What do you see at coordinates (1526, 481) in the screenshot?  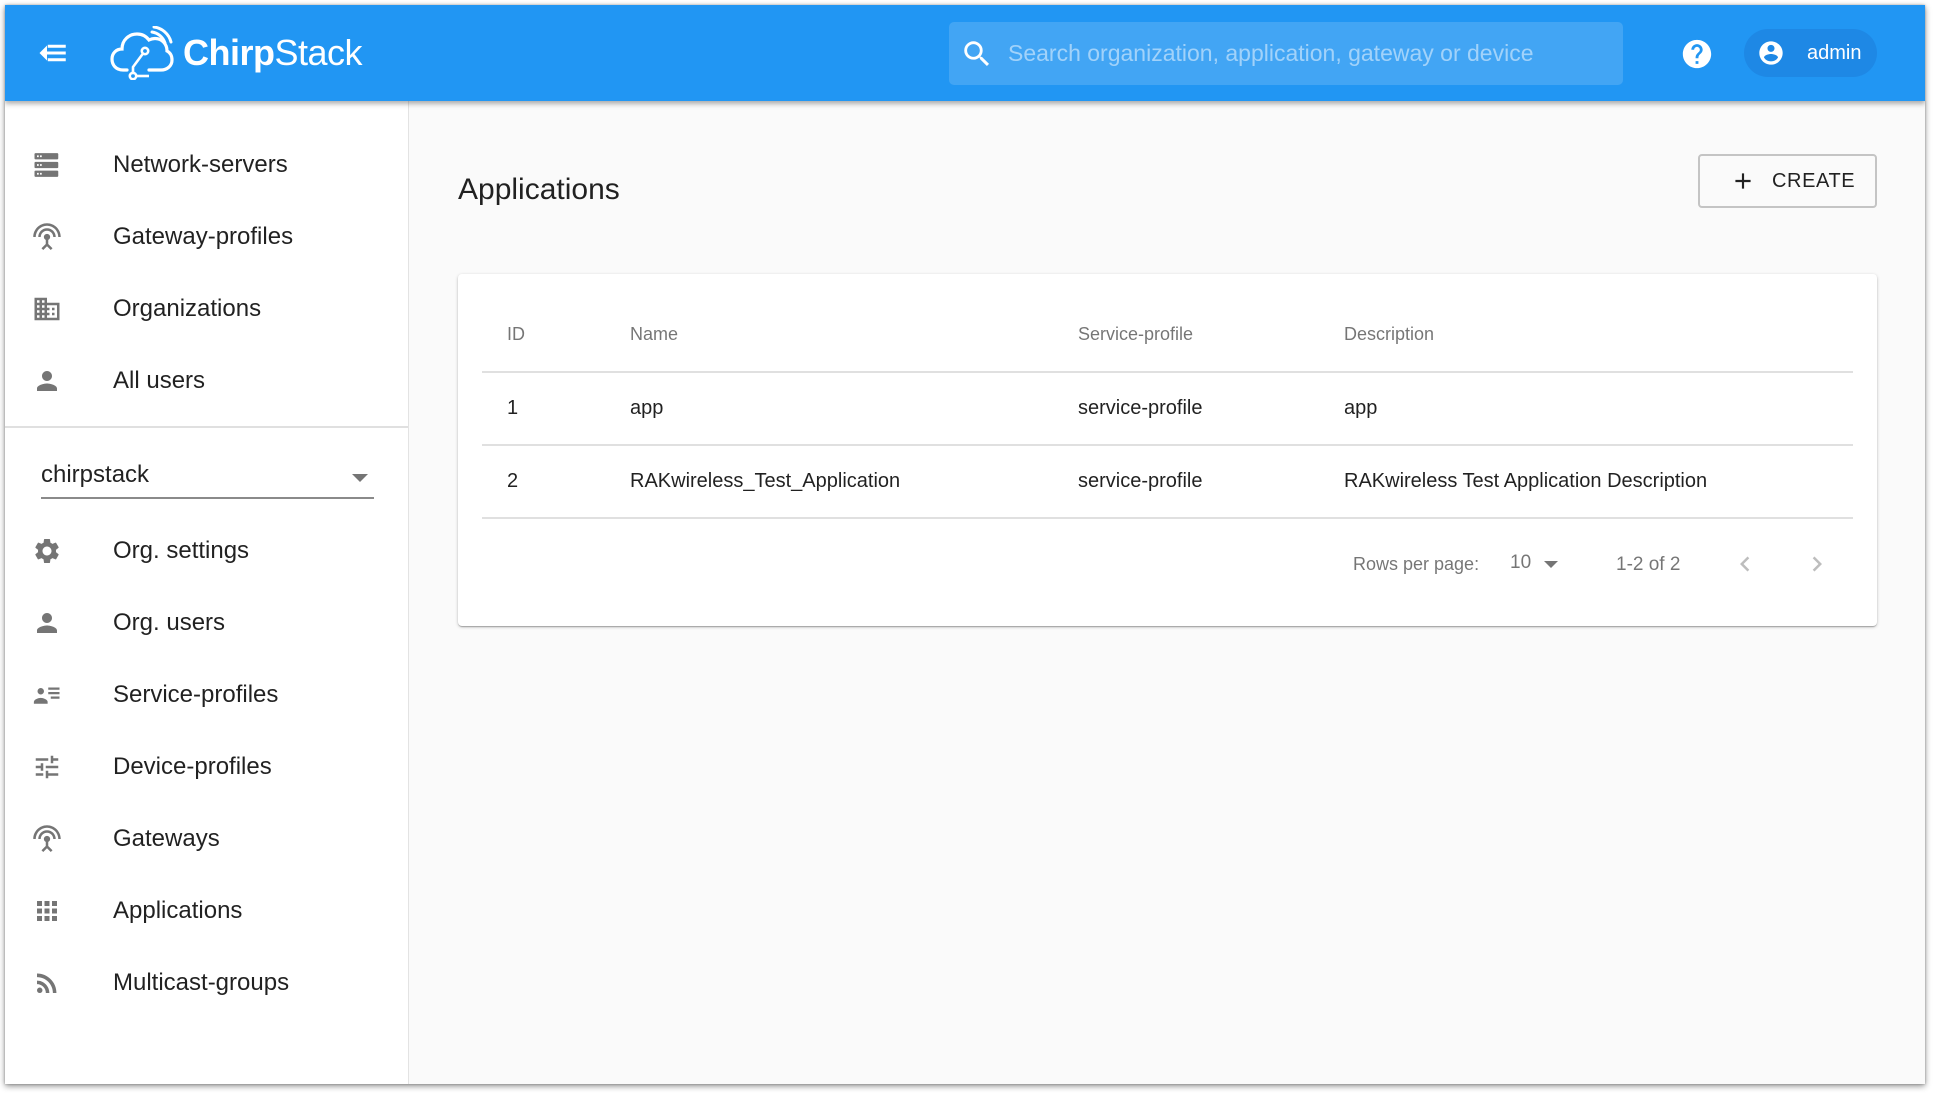 I see `cell-description: RAKwireless Test Application Description` at bounding box center [1526, 481].